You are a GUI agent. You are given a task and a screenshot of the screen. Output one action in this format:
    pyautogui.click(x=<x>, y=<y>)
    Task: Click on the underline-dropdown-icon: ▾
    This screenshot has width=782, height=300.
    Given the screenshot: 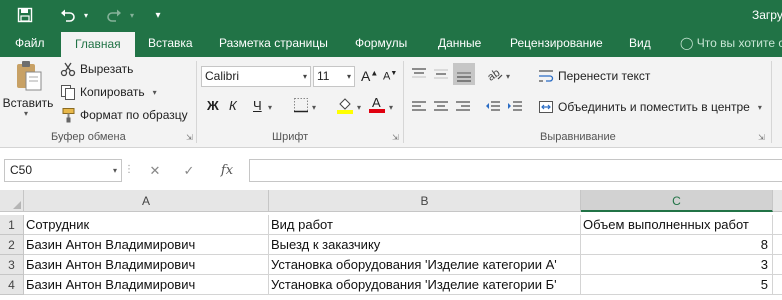 What is the action you would take?
    pyautogui.click(x=270, y=107)
    